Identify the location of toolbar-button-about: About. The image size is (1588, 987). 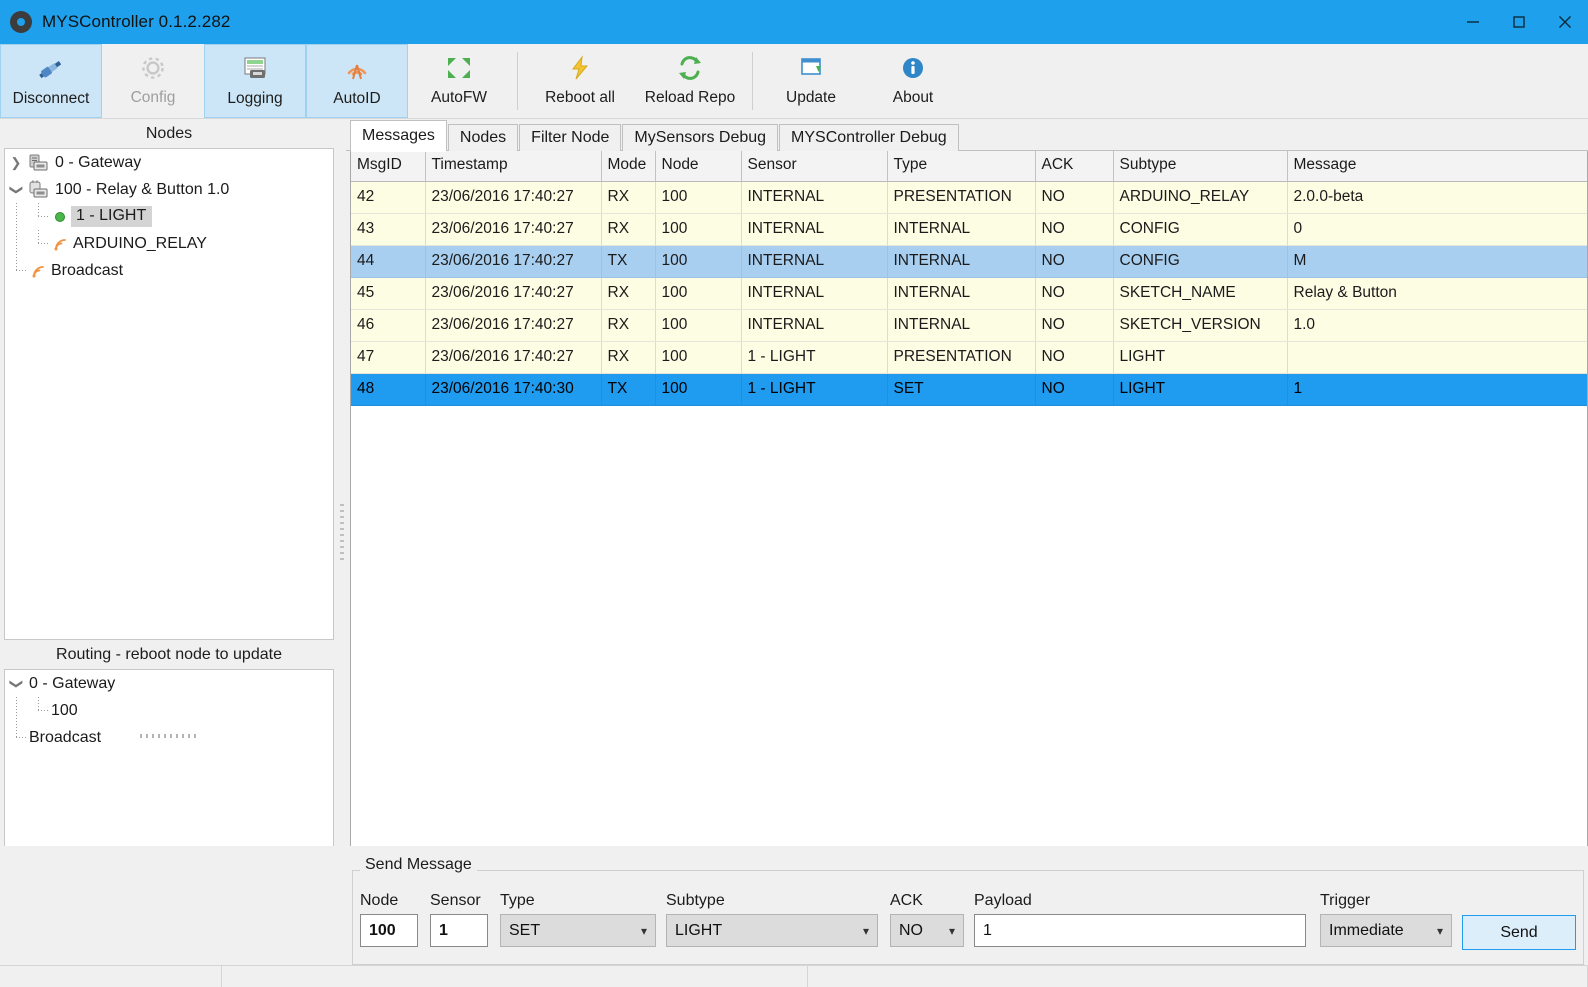
(913, 81).